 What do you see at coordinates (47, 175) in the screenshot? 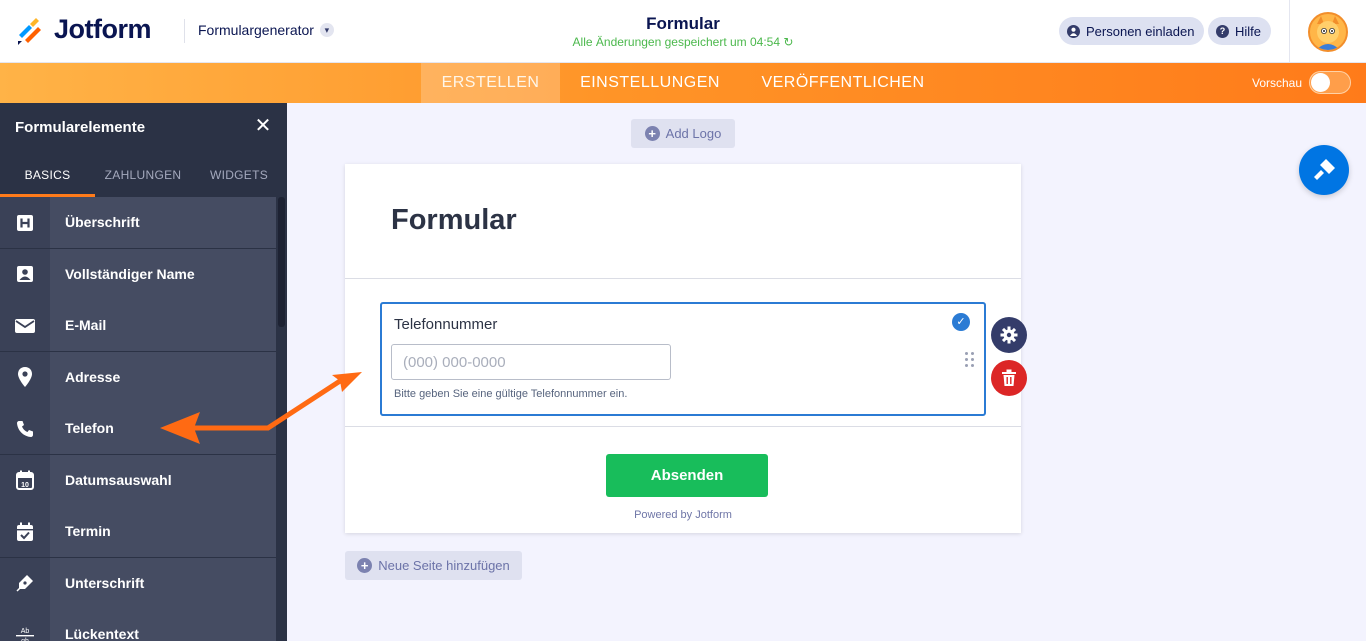
I see `tab-basics: BASICS` at bounding box center [47, 175].